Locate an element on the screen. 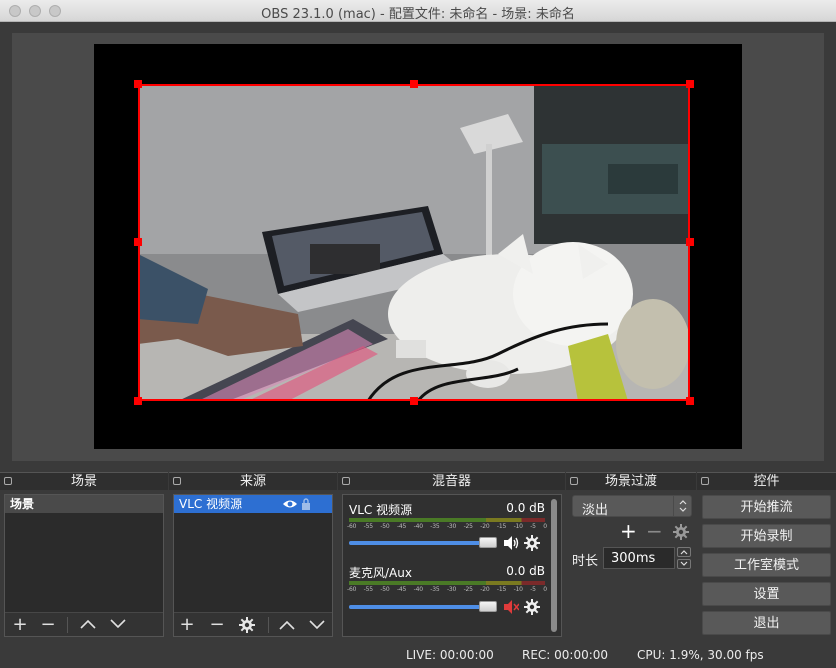  start-recording-button: 开始录制 is located at coordinates (766, 536).